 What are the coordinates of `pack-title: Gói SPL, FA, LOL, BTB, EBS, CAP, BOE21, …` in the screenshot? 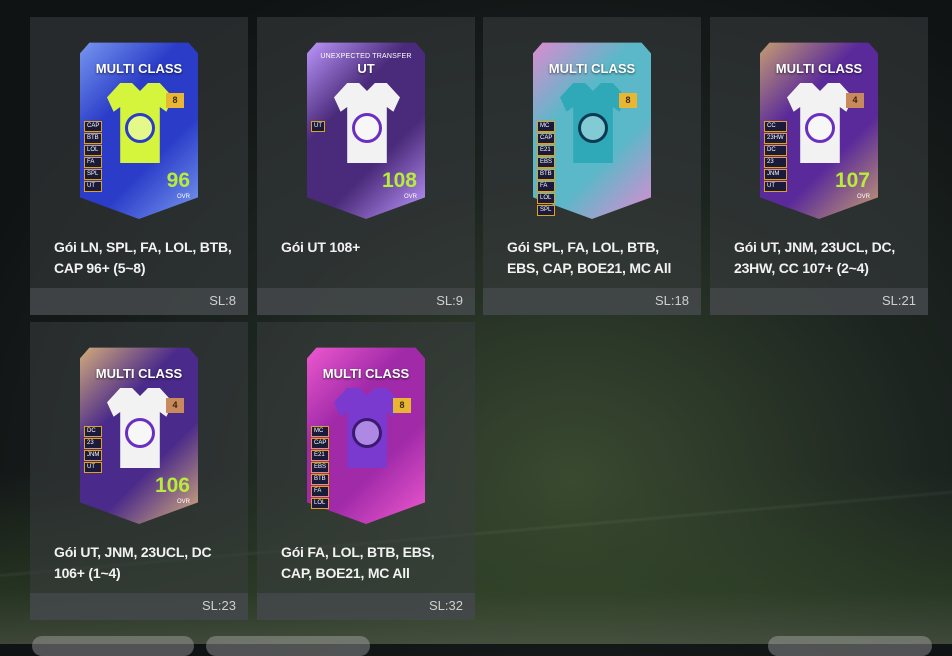 It's located at (589, 257).